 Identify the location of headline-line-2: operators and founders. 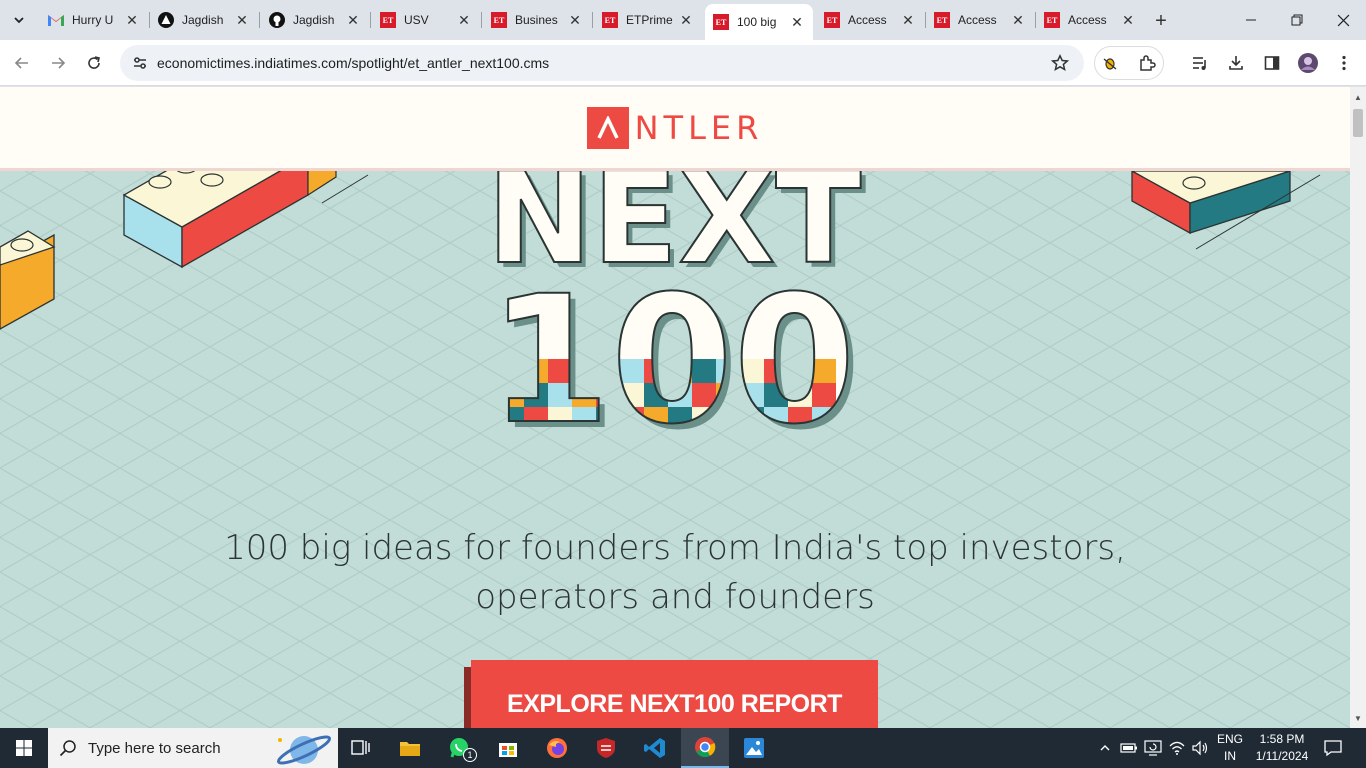
(675, 597).